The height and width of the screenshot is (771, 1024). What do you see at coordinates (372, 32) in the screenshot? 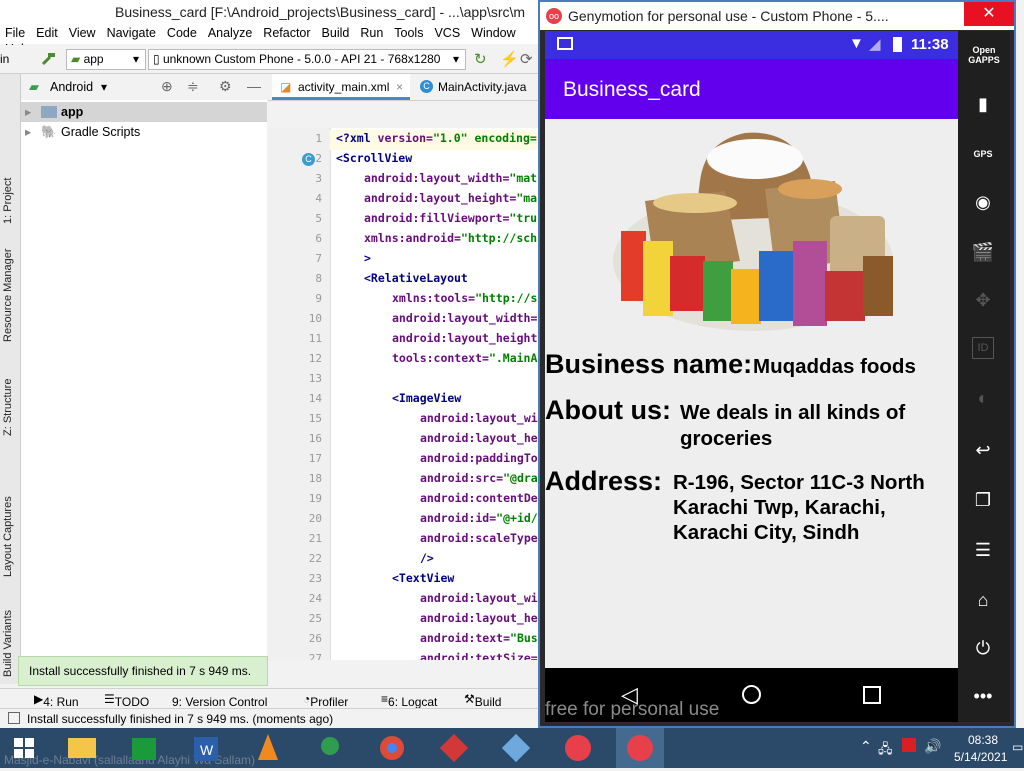
I see `menu-run: Run` at bounding box center [372, 32].